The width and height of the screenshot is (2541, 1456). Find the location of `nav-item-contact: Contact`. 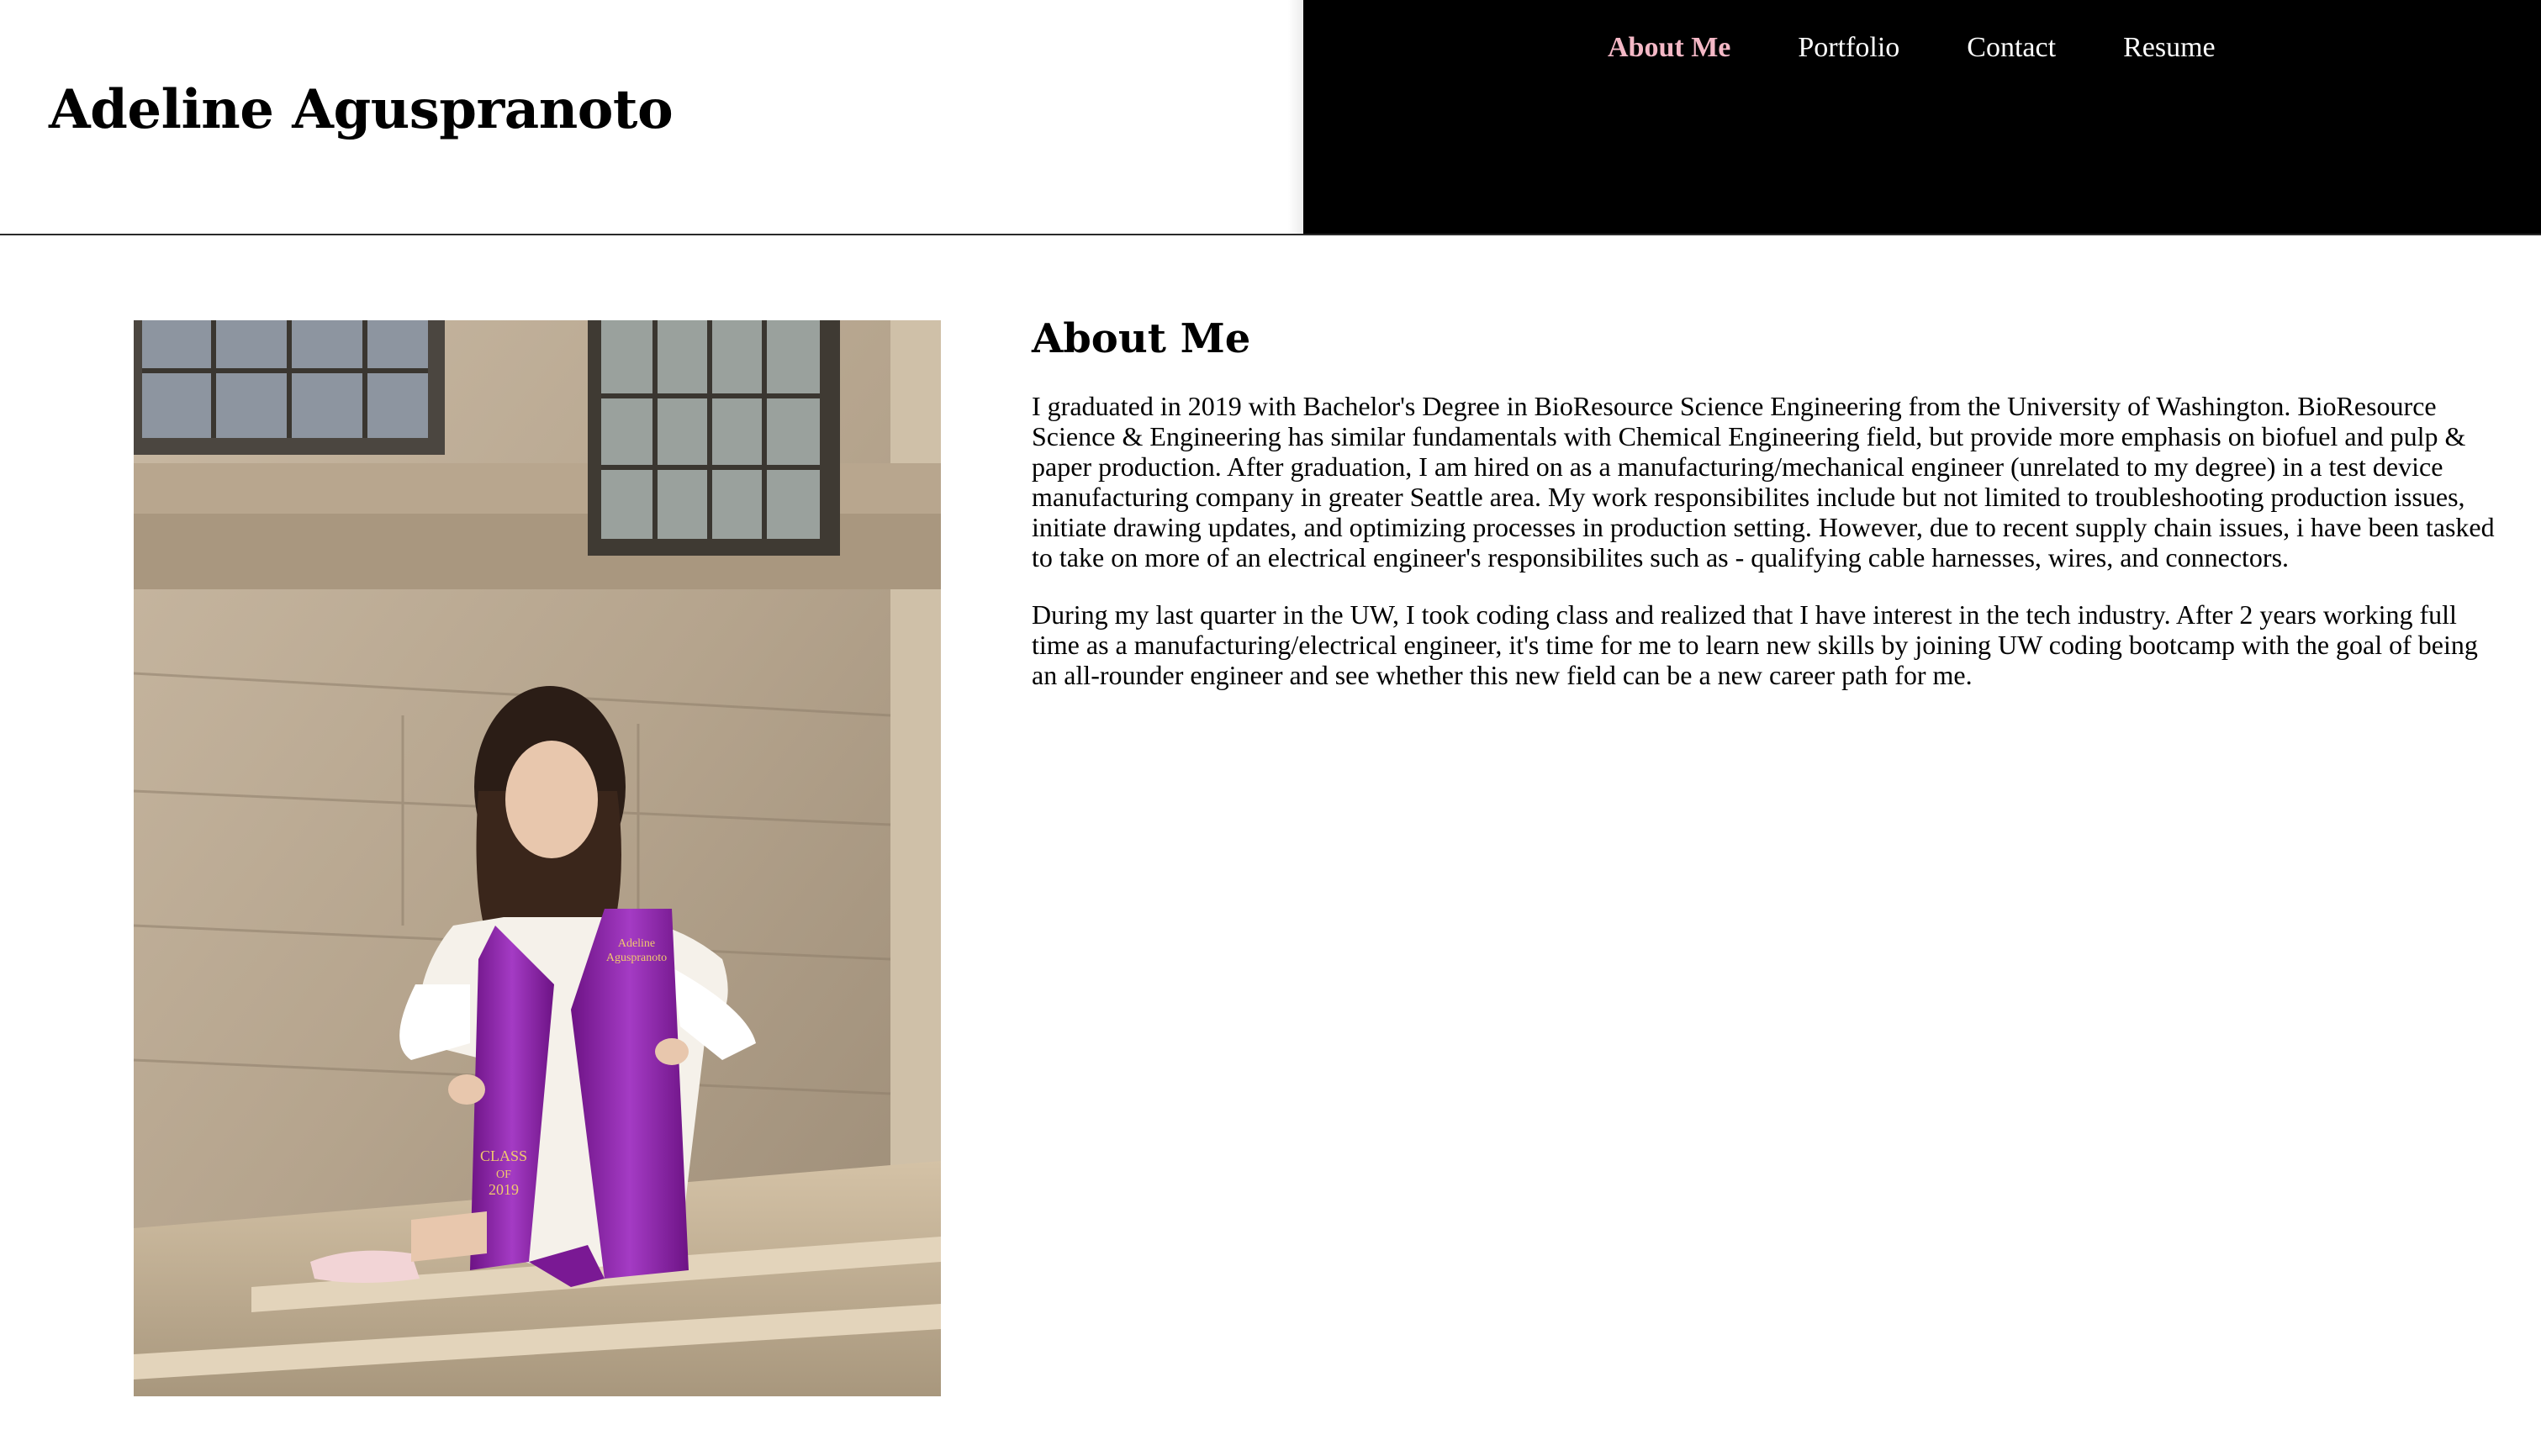

nav-item-contact: Contact is located at coordinates (2011, 48).